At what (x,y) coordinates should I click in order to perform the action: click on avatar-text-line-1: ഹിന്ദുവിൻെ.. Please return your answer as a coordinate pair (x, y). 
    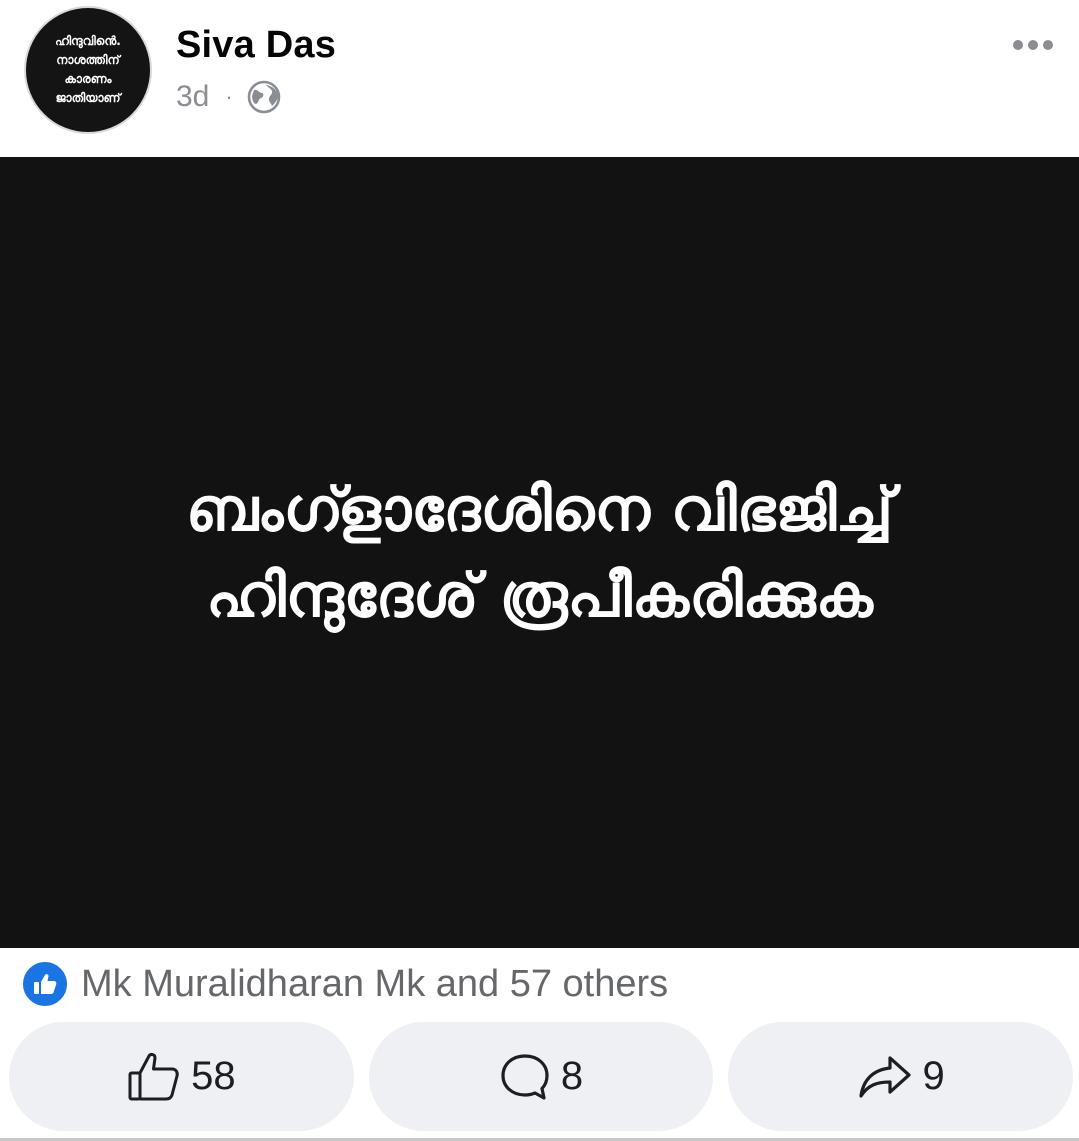
    Looking at the image, I should click on (88, 41).